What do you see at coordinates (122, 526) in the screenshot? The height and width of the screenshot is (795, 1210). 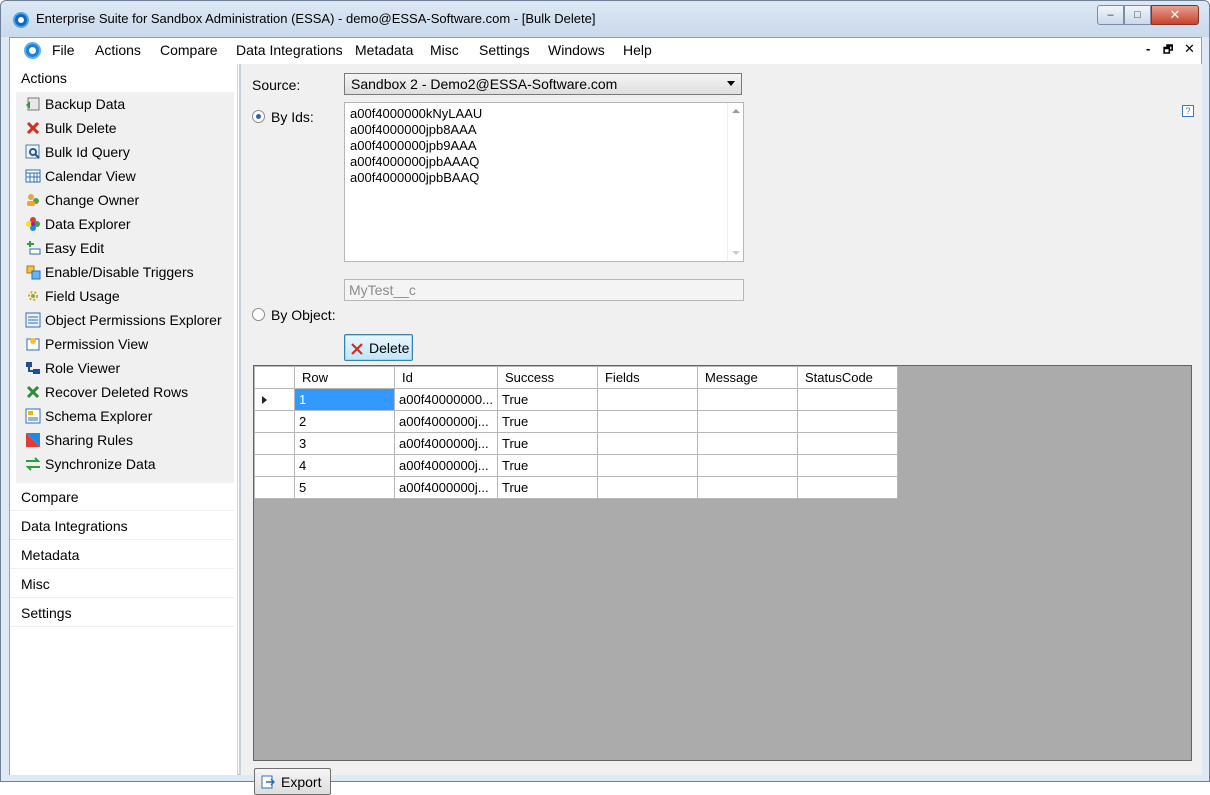 I see `sidebar-group-data-integrations: Data Integrations` at bounding box center [122, 526].